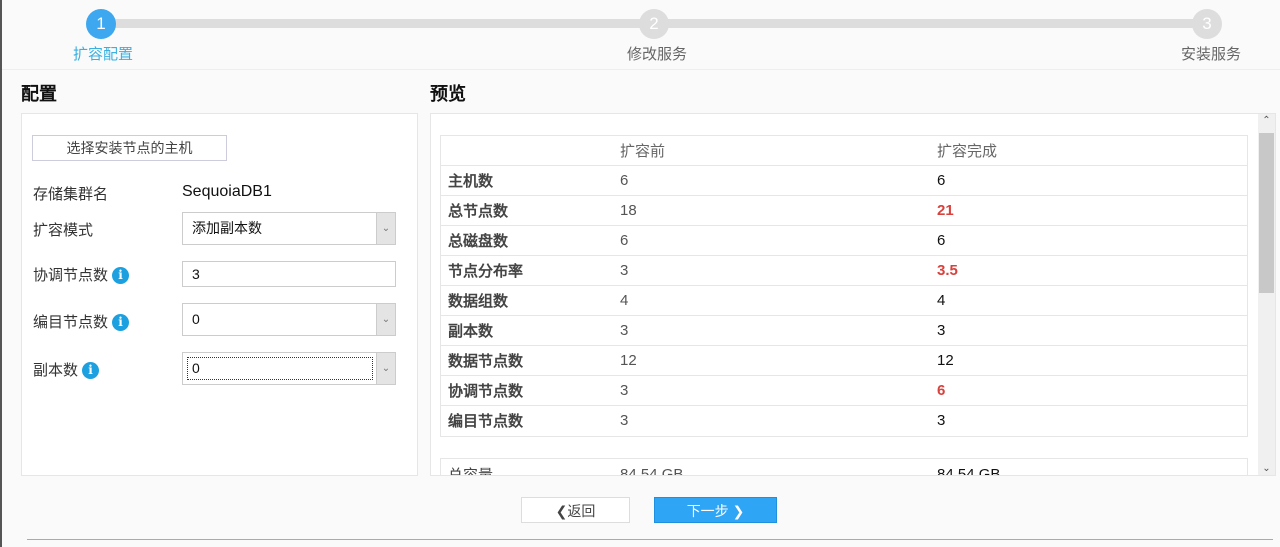 This screenshot has width=1280, height=547. I want to click on scrollbar-thumb, so click(1266, 213).